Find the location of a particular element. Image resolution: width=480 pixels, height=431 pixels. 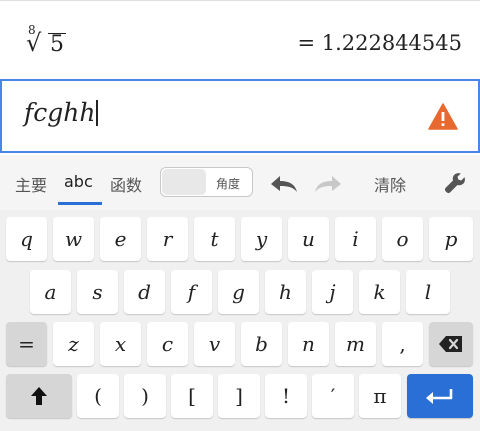

key-c: c is located at coordinates (167, 344).